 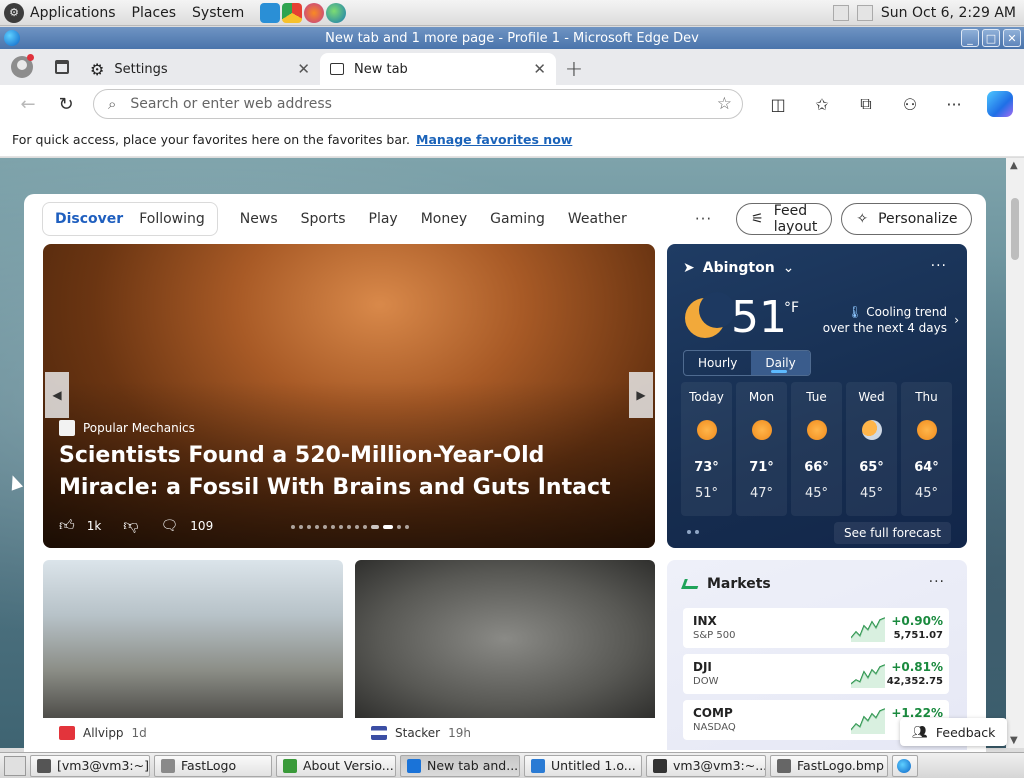 I want to click on close-window-button: ✕, so click(x=1012, y=38).